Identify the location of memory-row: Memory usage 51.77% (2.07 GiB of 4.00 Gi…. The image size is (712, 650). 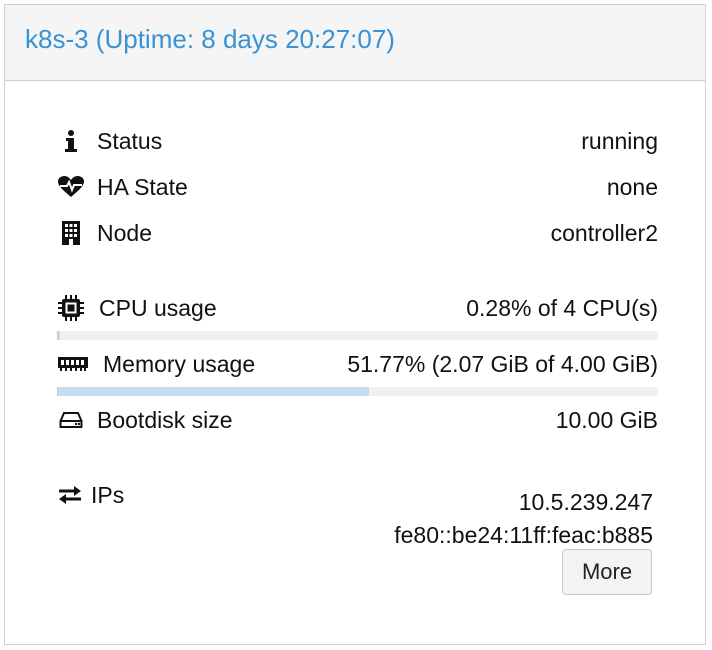
(357, 364).